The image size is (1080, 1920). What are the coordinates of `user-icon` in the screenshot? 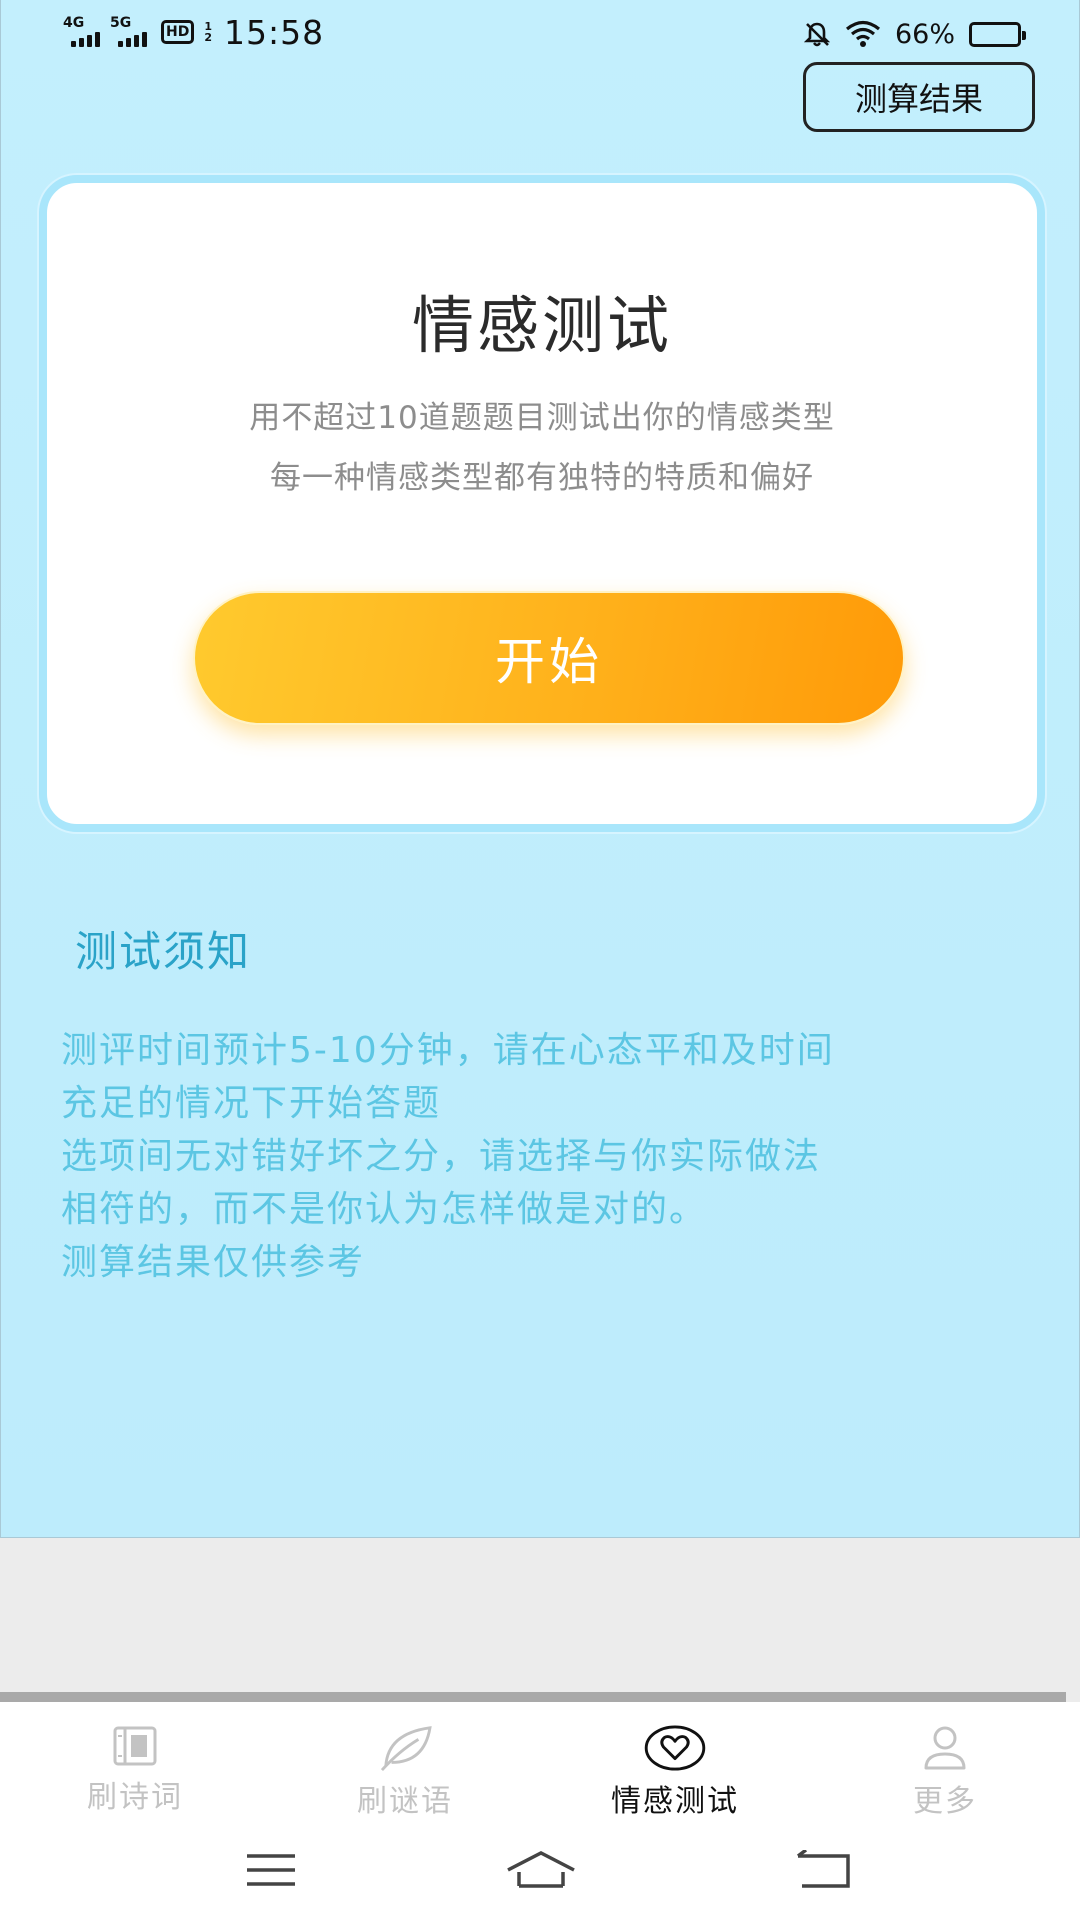 It's located at (945, 1748).